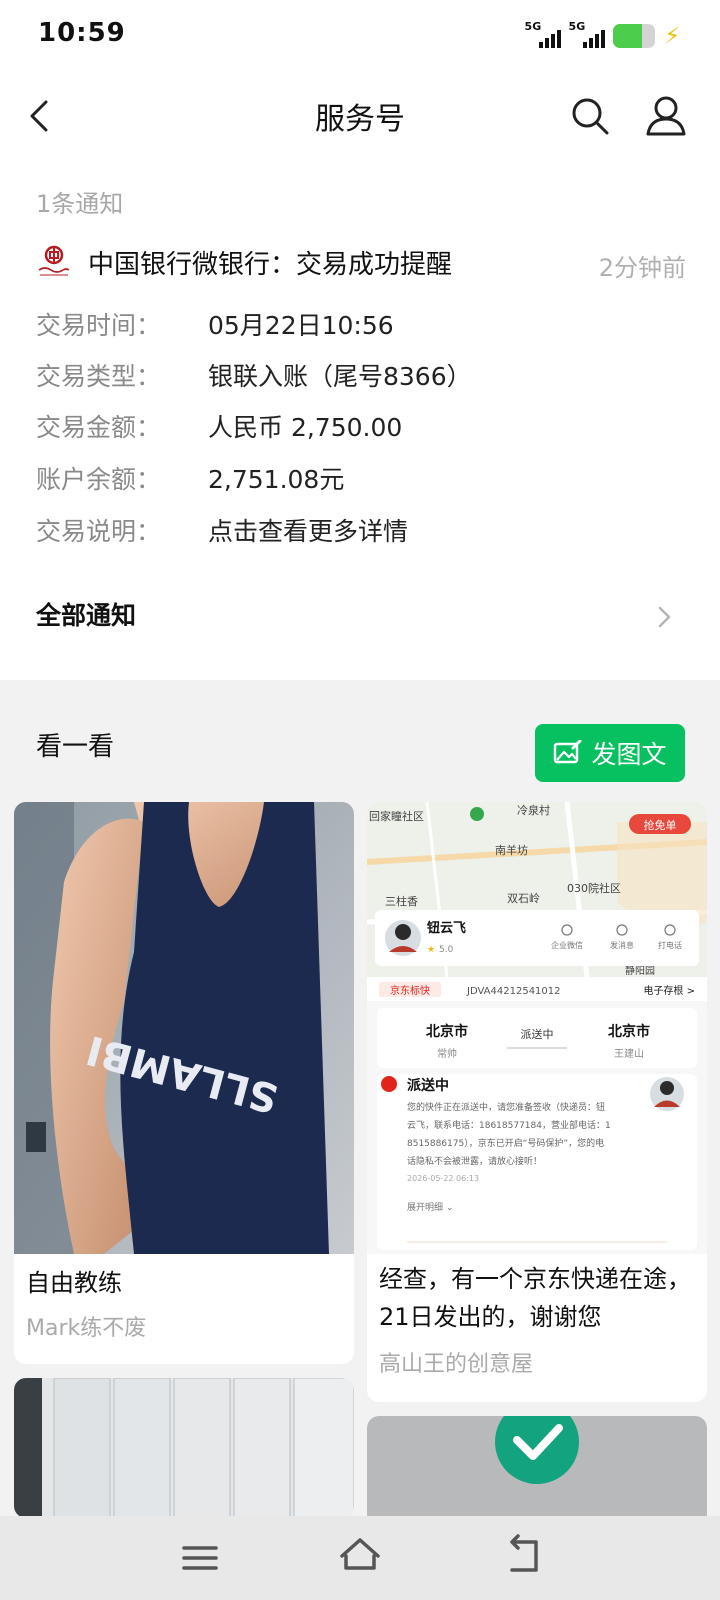 This screenshot has height=1600, width=720. Describe the element at coordinates (523, 898) in the screenshot. I see `svg-text: 双石岭` at that location.